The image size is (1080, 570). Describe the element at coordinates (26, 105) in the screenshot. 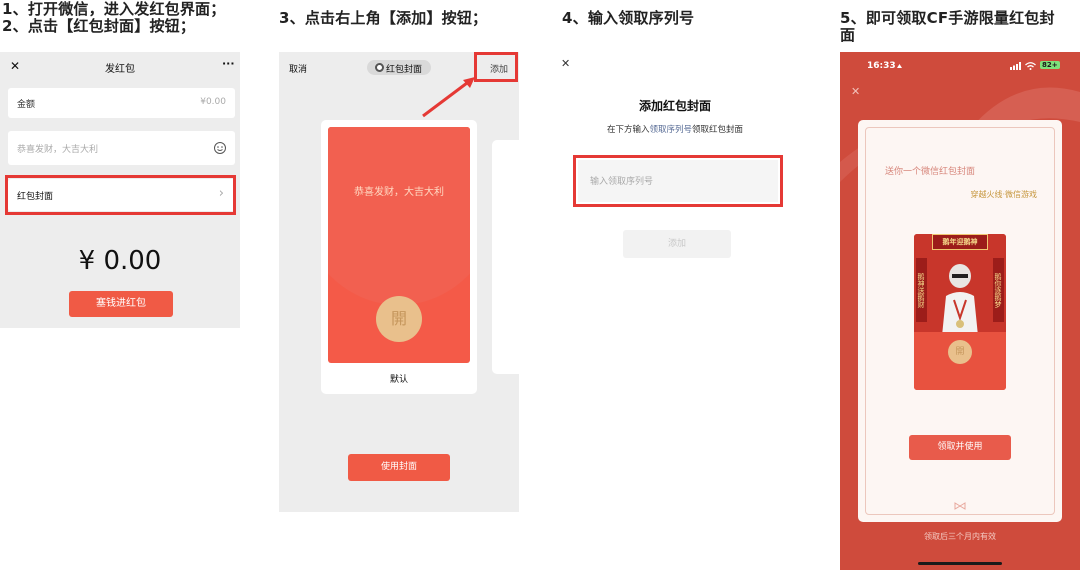

I see `amount-label: 金额` at that location.